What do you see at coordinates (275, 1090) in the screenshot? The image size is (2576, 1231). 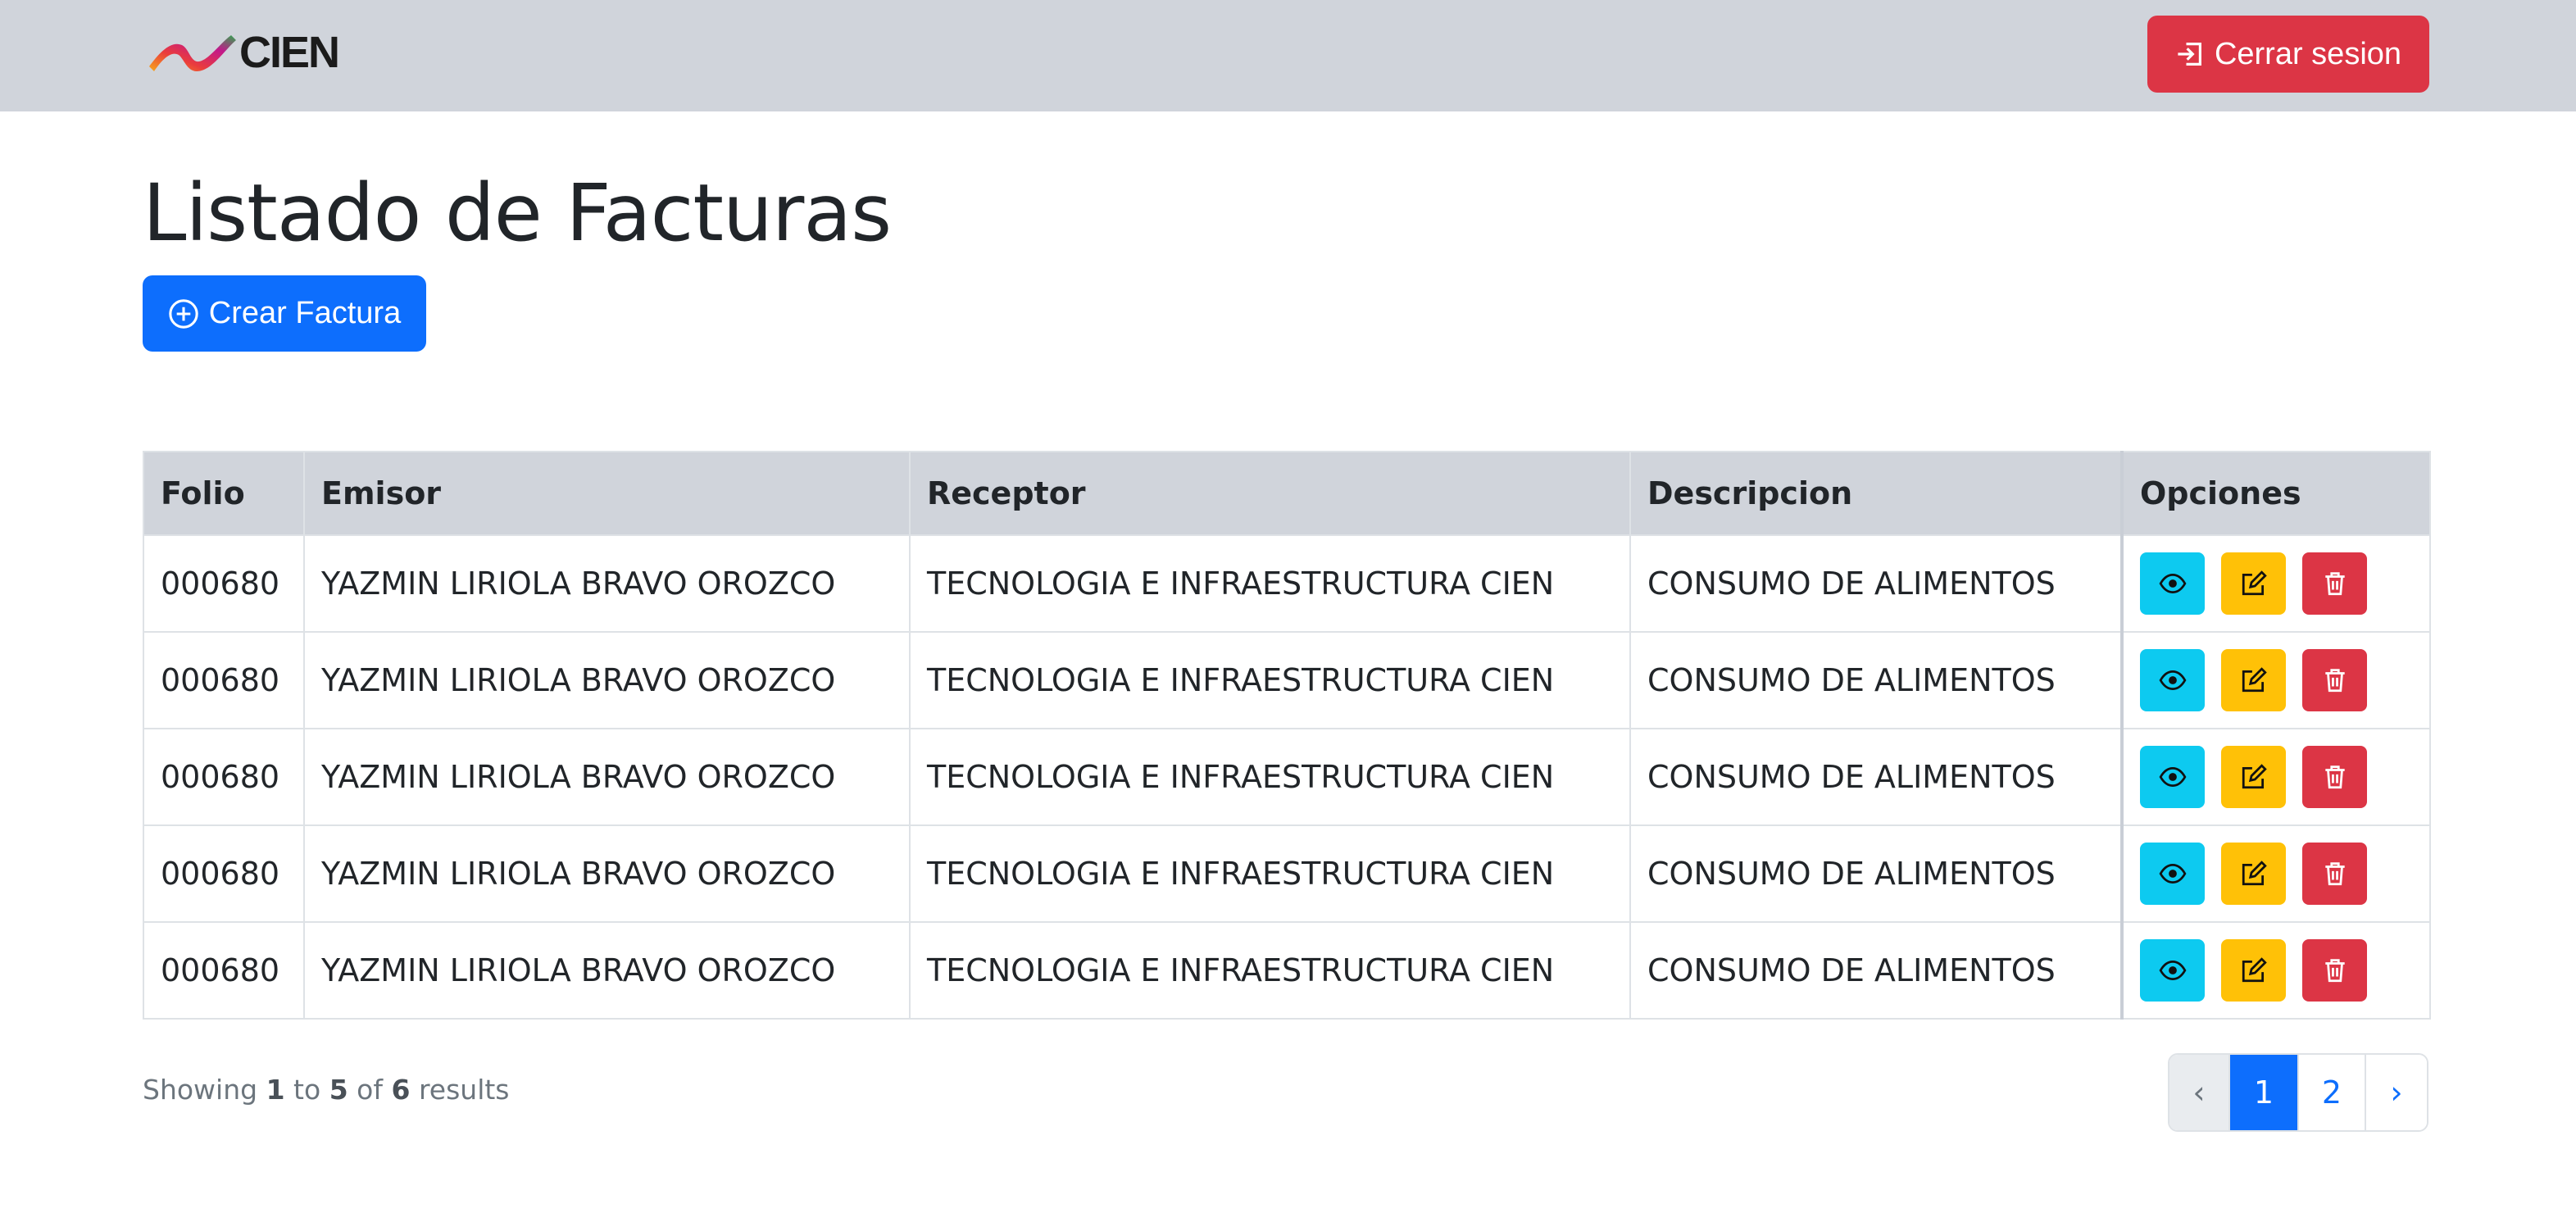 I see `results-from: 1` at bounding box center [275, 1090].